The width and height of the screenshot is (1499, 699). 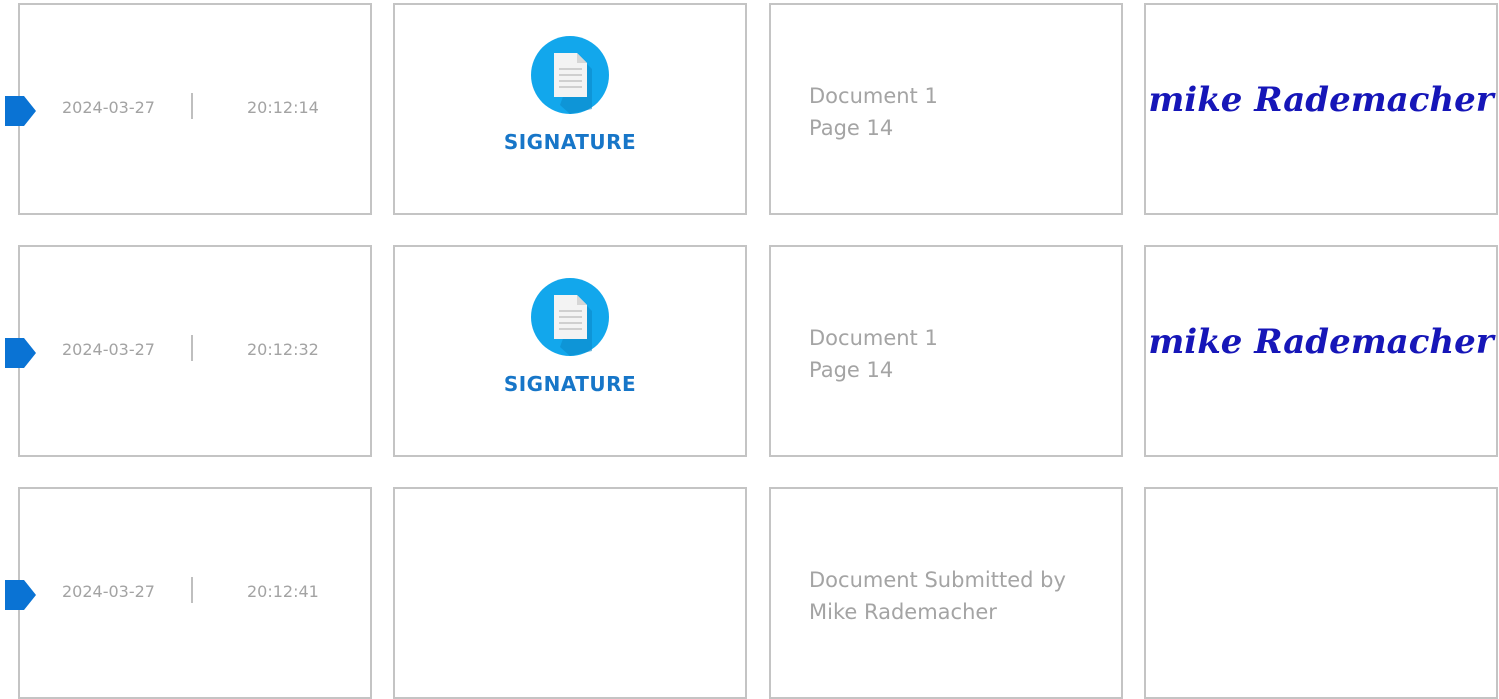 What do you see at coordinates (195, 109) in the screenshot?
I see `timestamp-card: 2024-03-27 20:12:14` at bounding box center [195, 109].